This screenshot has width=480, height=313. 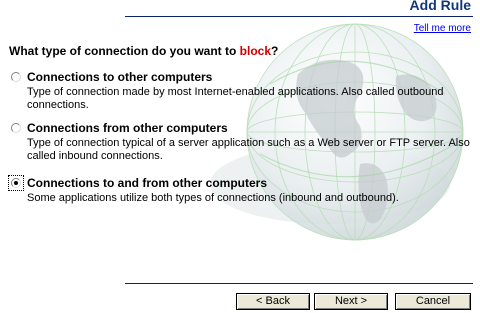 I want to click on cancel-button: Cancel, so click(x=433, y=301).